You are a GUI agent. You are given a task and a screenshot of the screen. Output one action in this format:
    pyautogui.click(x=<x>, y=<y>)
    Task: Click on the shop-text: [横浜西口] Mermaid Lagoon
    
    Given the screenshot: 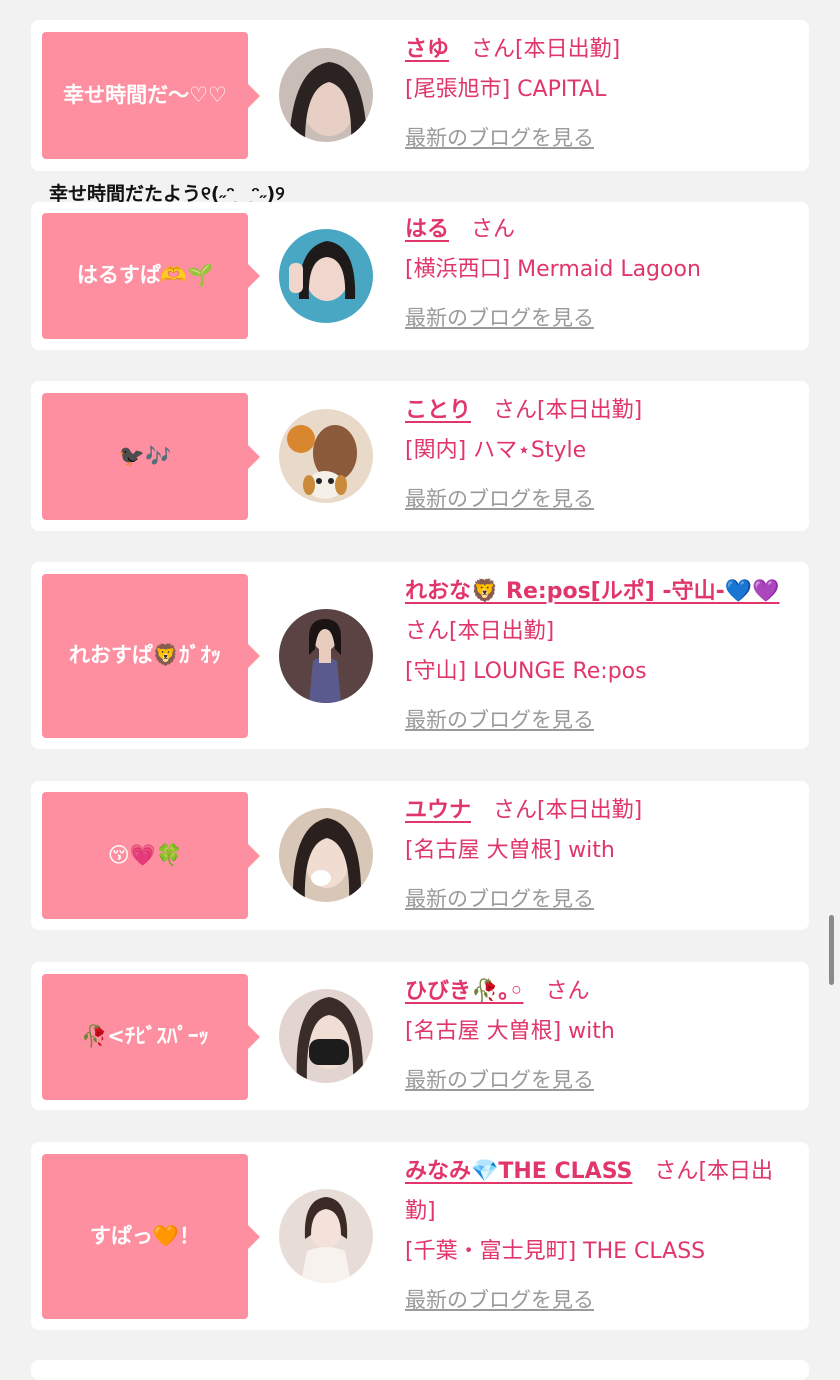 What is the action you would take?
    pyautogui.click(x=553, y=269)
    